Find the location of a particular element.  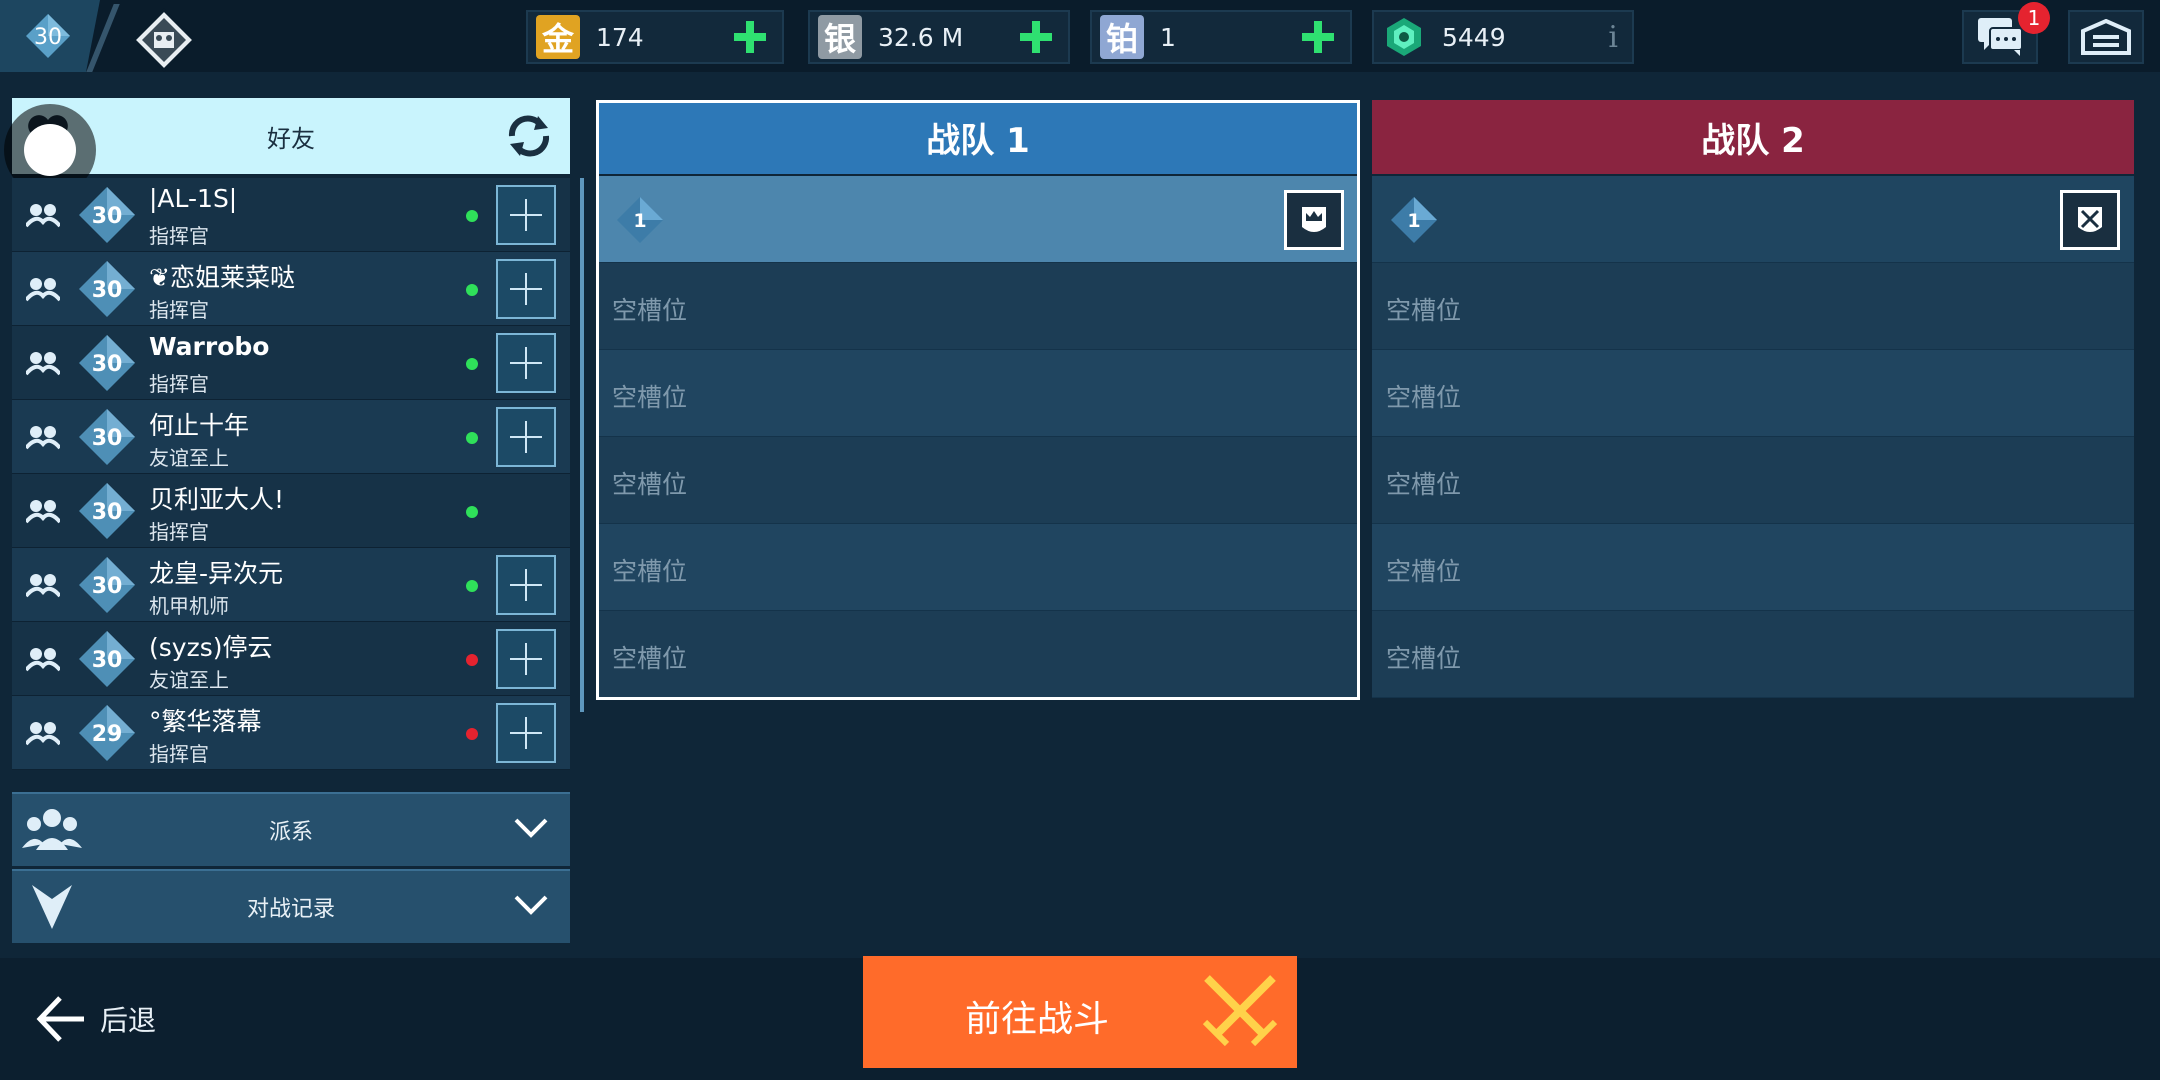

add-gold-button is located at coordinates (750, 37).